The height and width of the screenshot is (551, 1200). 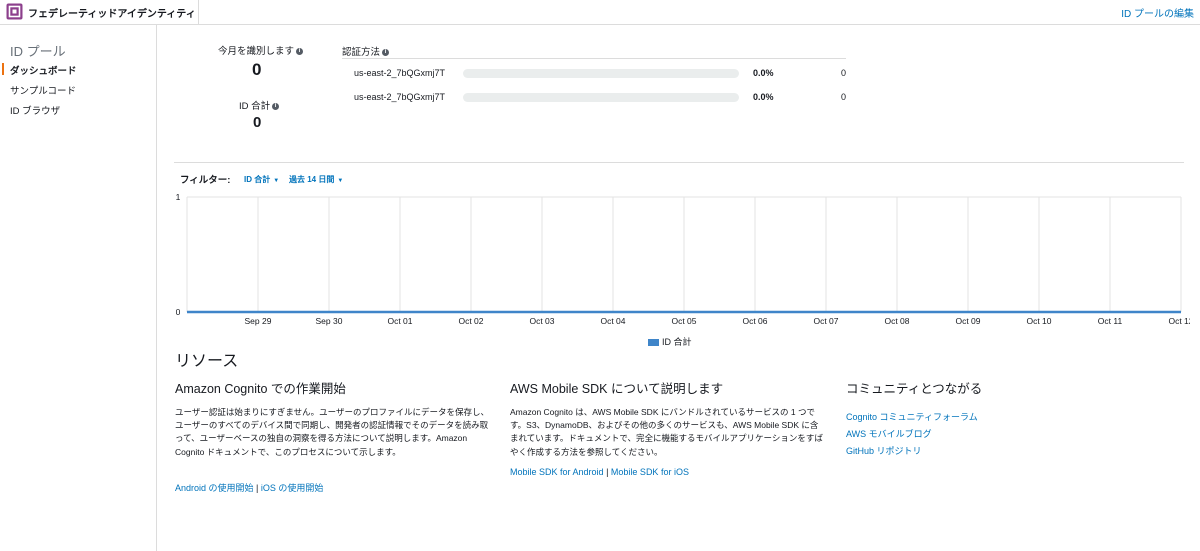 What do you see at coordinates (825, 321) in the screenshot?
I see `x-tick-label: Oct 07` at bounding box center [825, 321].